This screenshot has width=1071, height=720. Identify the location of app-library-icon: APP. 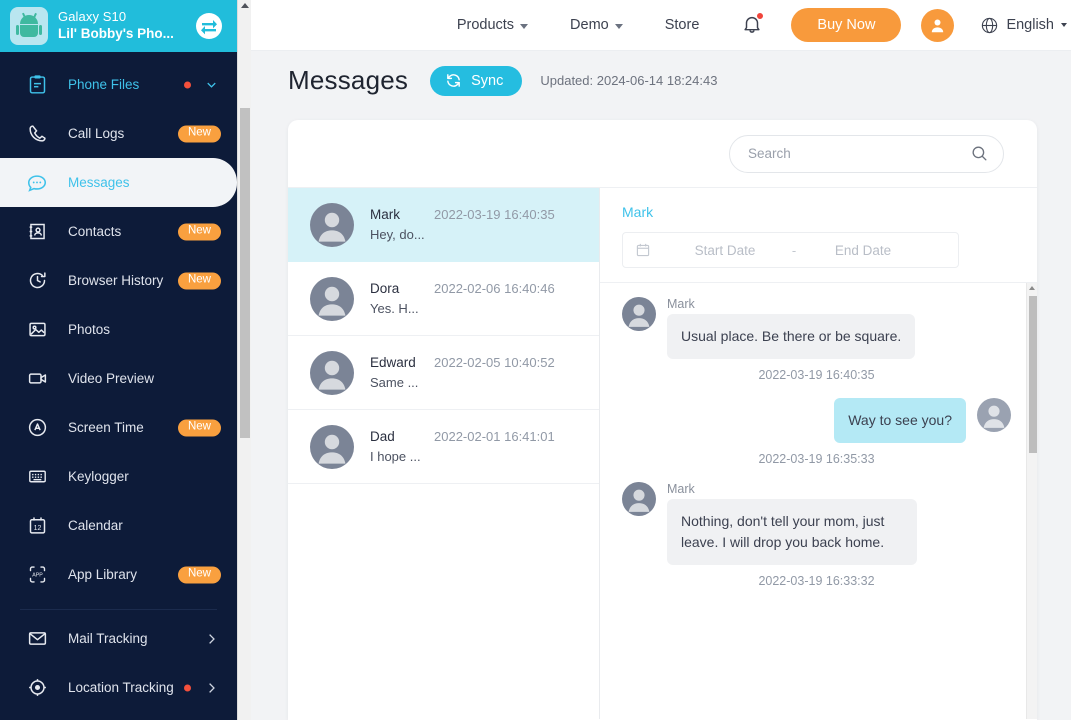
(37, 574).